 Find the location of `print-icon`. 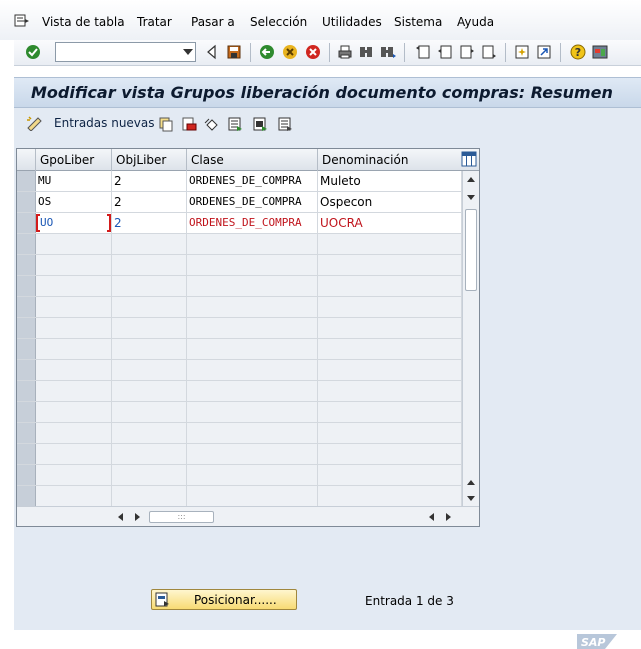

print-icon is located at coordinates (345, 52).